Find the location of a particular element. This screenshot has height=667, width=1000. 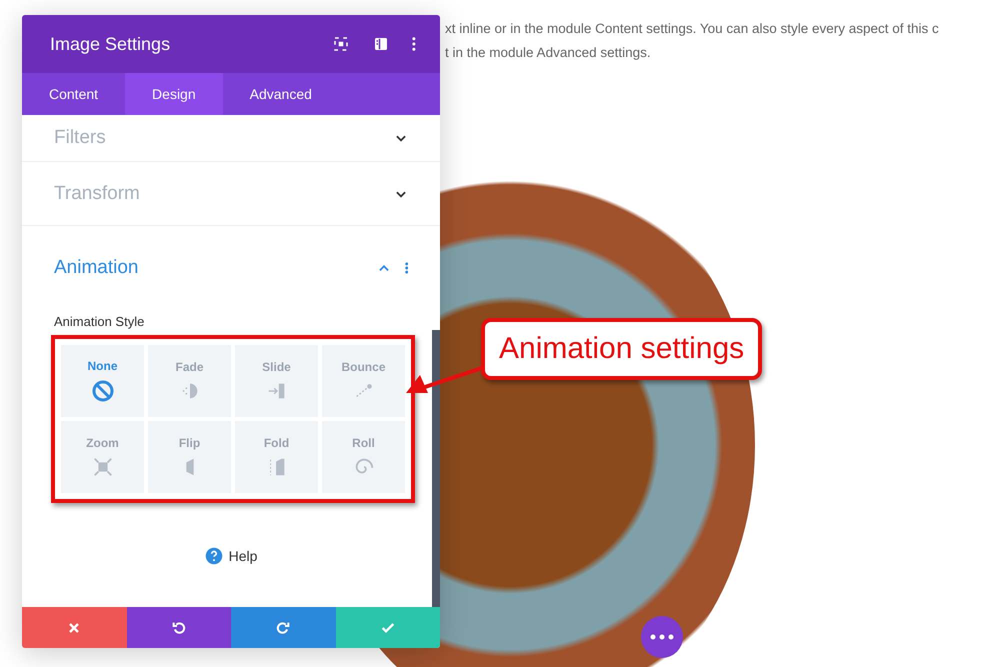

field-label: Animation Style is located at coordinates (100, 321).